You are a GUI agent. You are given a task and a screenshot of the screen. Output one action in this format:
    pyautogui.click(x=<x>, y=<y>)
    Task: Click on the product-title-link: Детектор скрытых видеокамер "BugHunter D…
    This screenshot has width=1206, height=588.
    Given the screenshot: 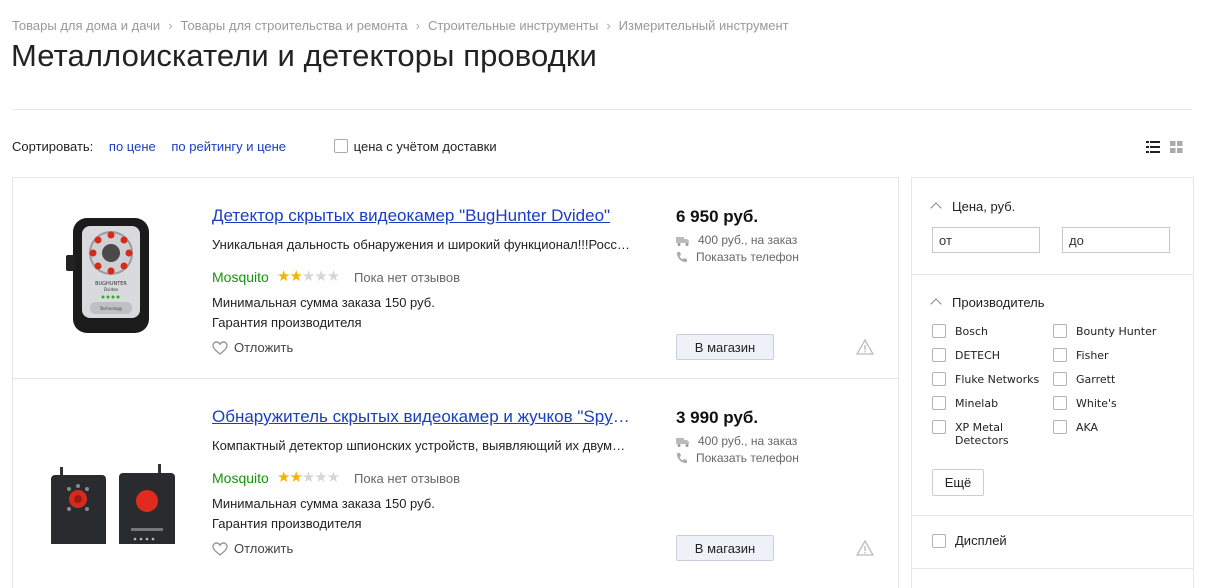 What is the action you would take?
    pyautogui.click(x=422, y=216)
    